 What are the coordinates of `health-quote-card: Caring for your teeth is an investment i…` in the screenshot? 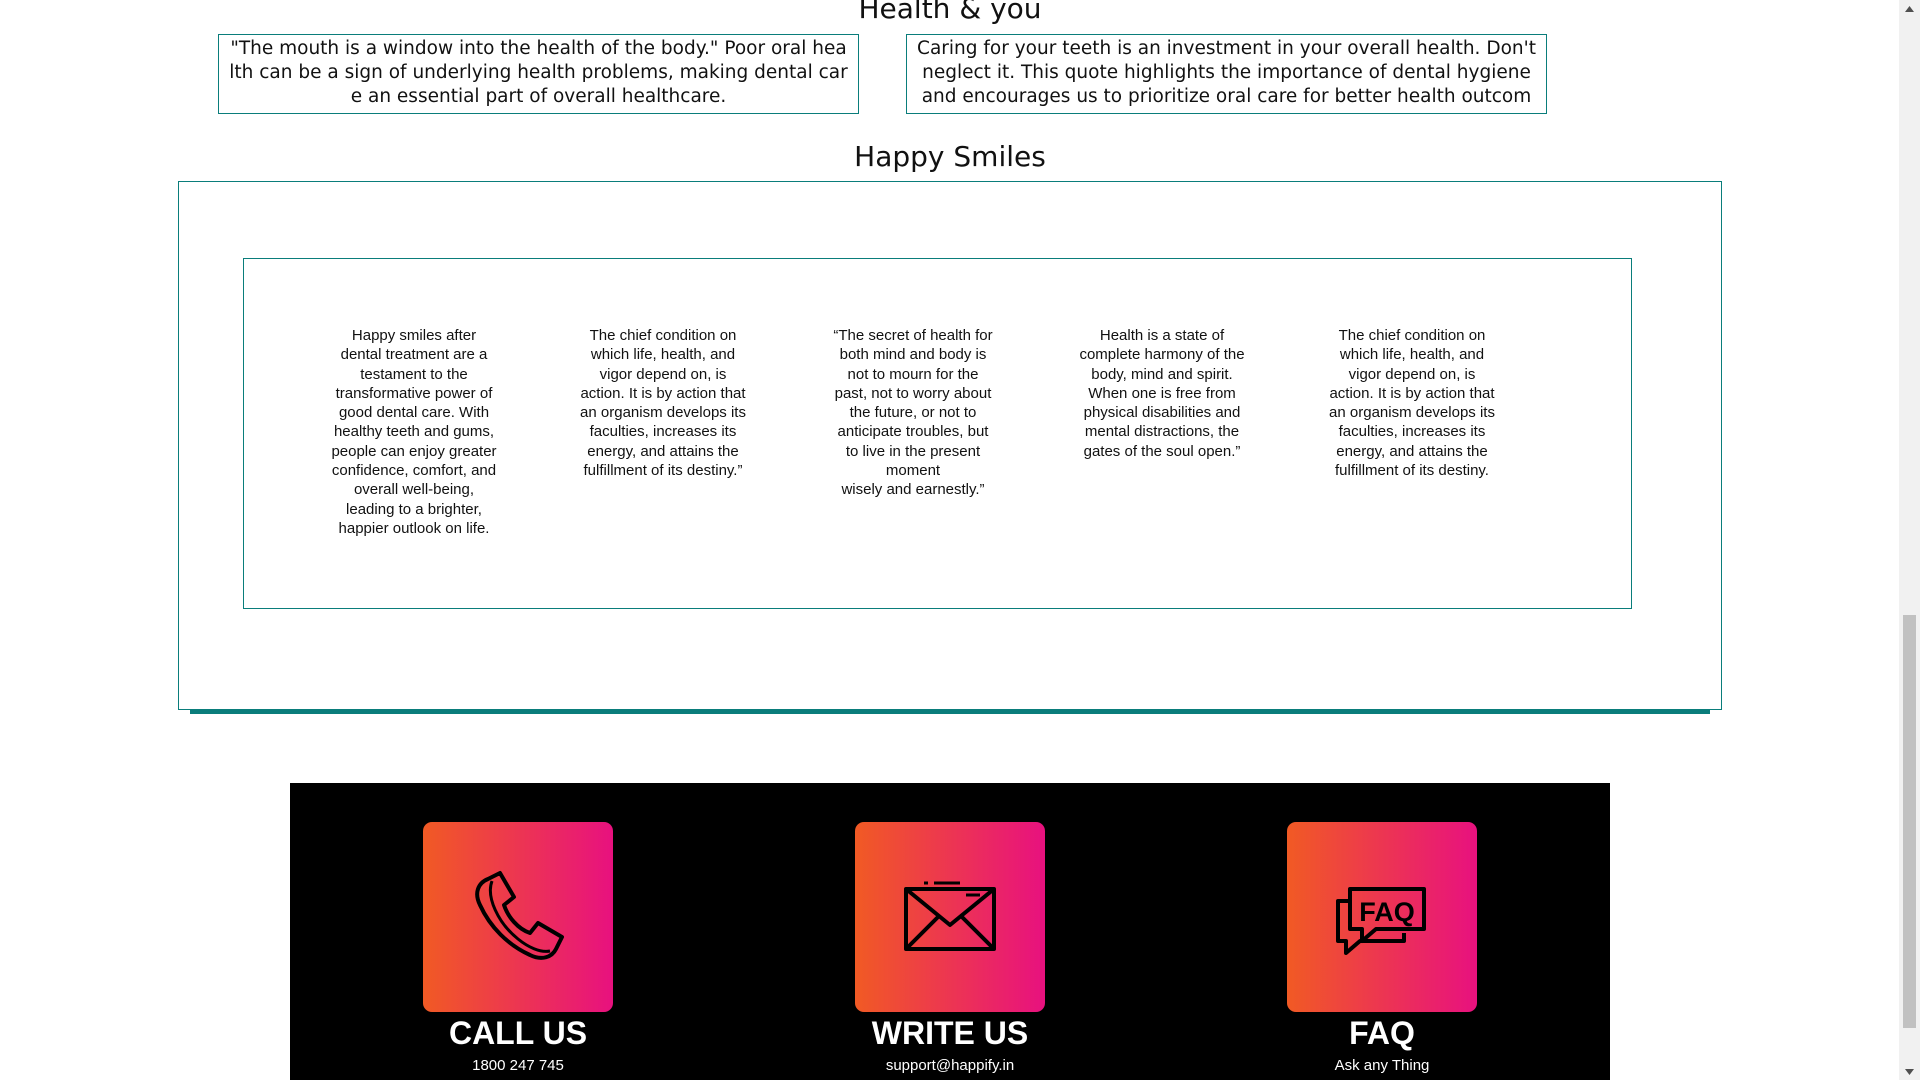 It's located at (1226, 74).